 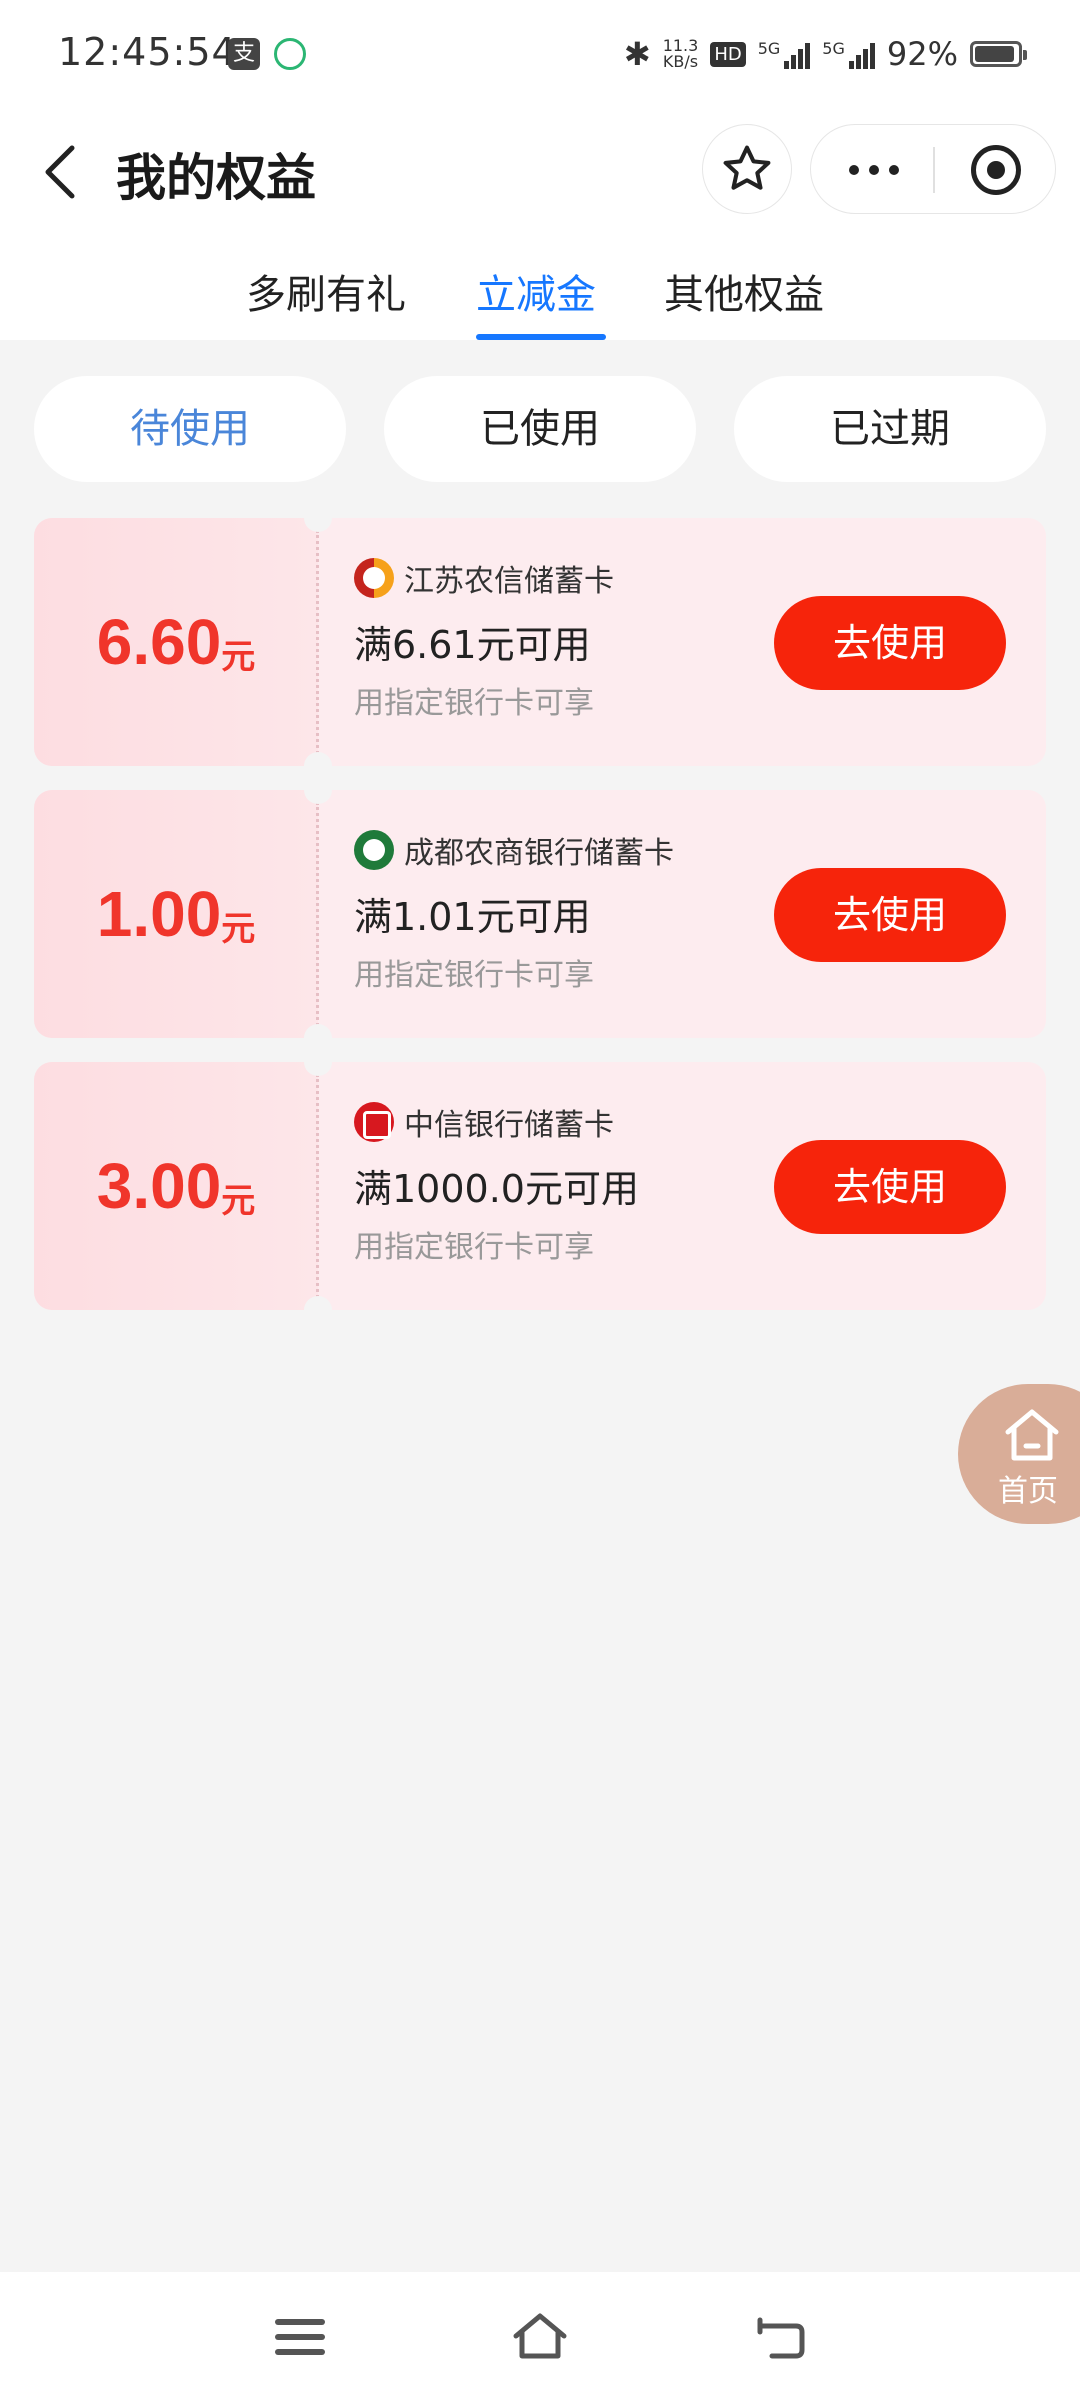 I want to click on tab-lijianjin: 立减金, so click(x=536, y=291).